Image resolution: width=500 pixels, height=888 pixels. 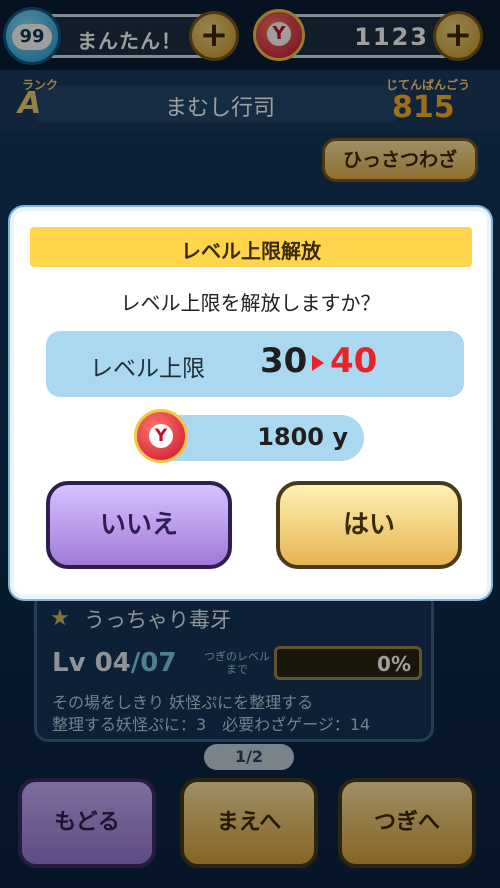 I want to click on level-cap-box: レベル上限 30 40, so click(x=255, y=364).